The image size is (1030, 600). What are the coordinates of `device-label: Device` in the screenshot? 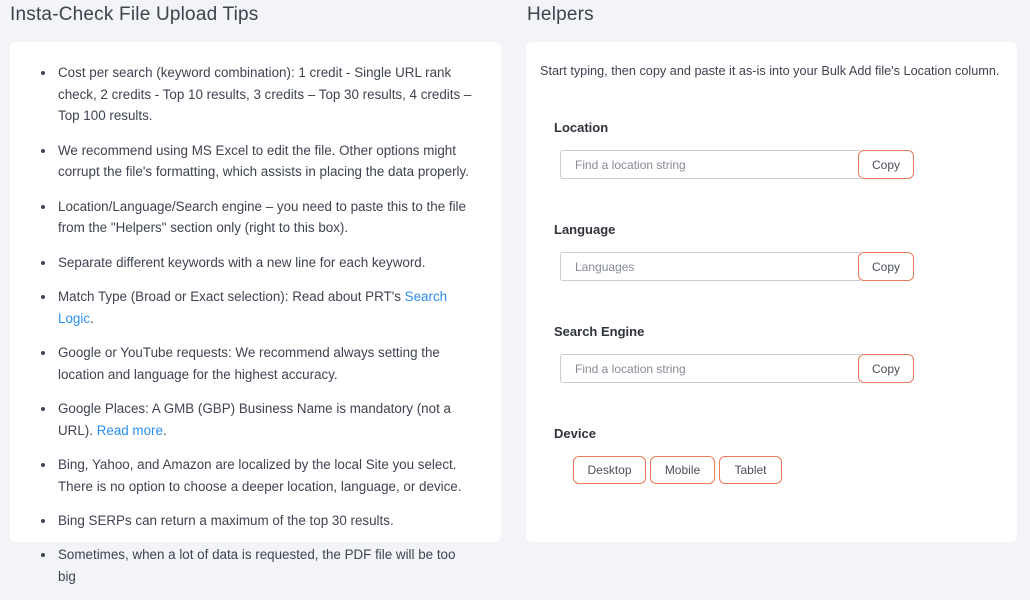 It's located at (575, 433).